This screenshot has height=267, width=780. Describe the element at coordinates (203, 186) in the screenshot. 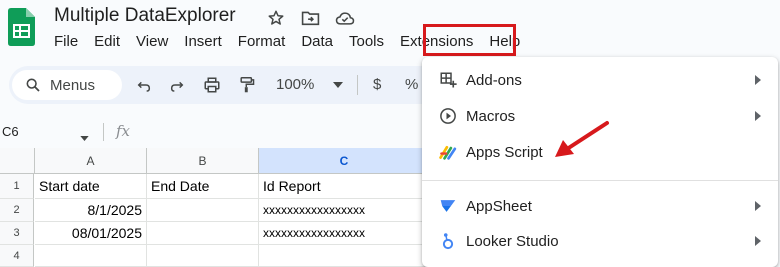

I see `cell-b1: End Date` at that location.